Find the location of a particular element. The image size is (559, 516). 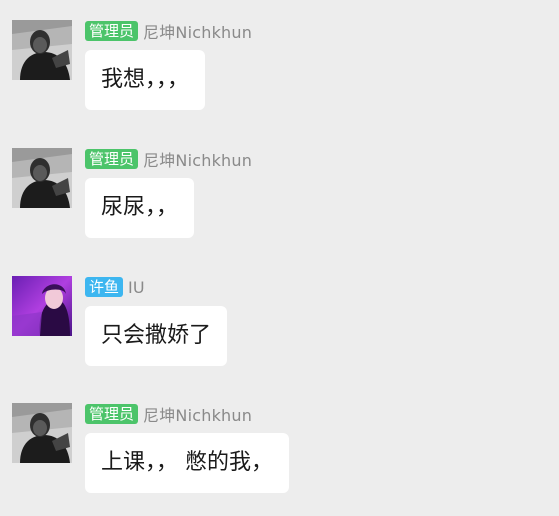

message-header: 许鱼 IU is located at coordinates (115, 287).